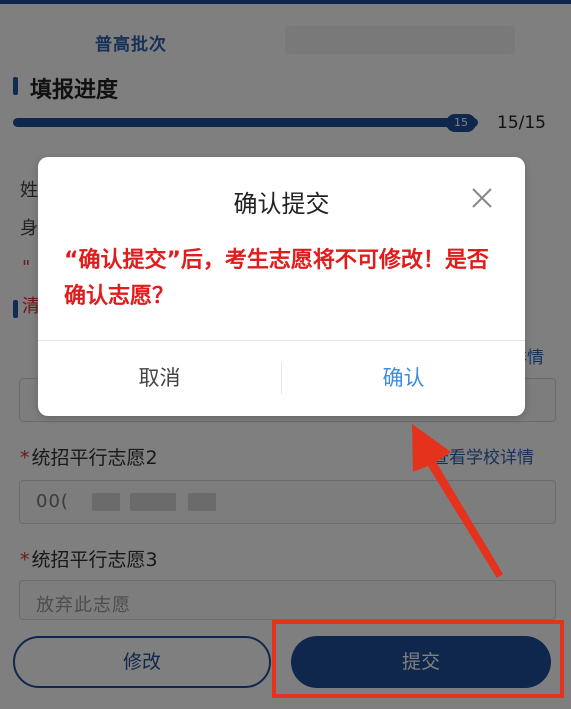 The image size is (571, 709). I want to click on arrow-shape, so click(457, 501).